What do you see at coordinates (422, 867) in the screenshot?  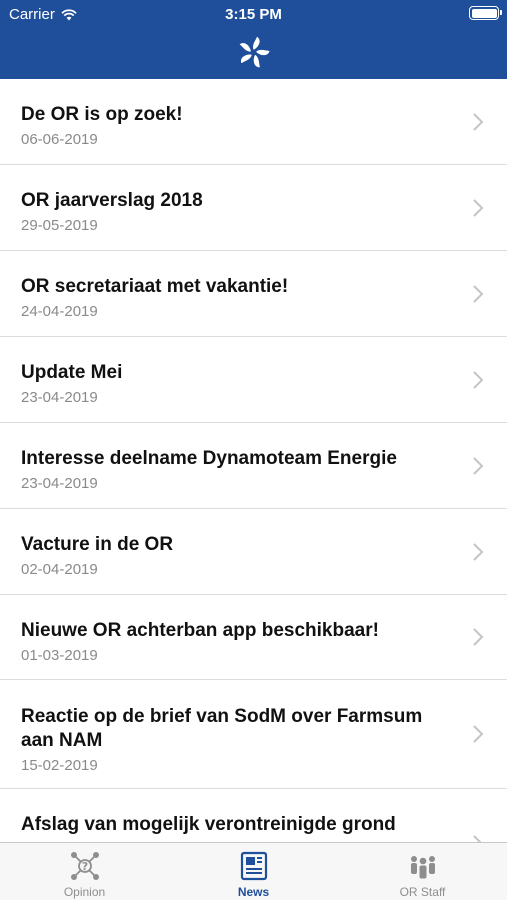 I see `people-icon` at bounding box center [422, 867].